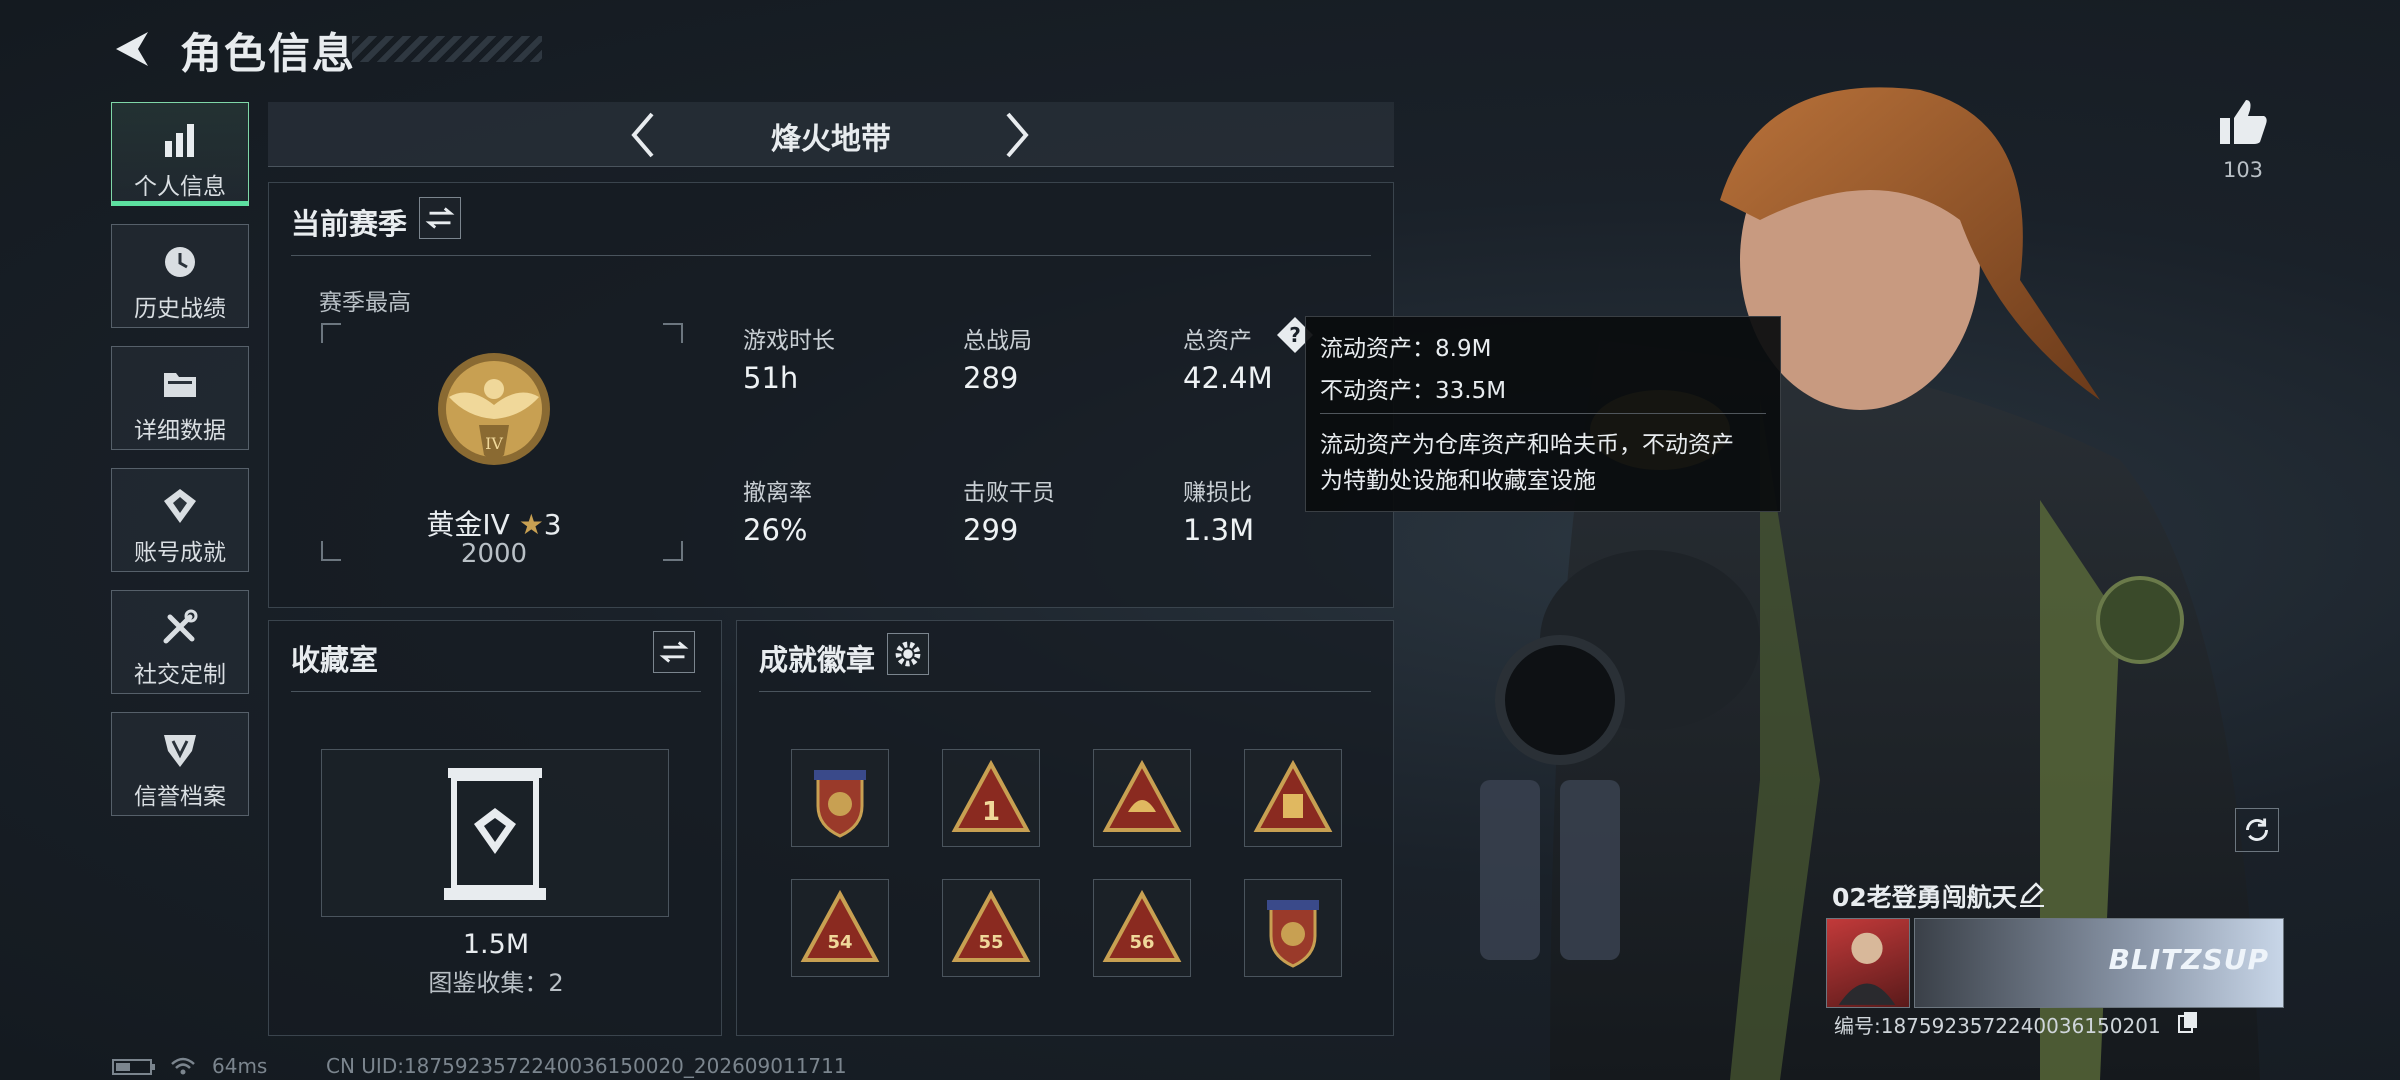 The width and height of the screenshot is (2400, 1080). Describe the element at coordinates (991, 530) in the screenshot. I see `stat-value-operators-defeated: 299` at that location.